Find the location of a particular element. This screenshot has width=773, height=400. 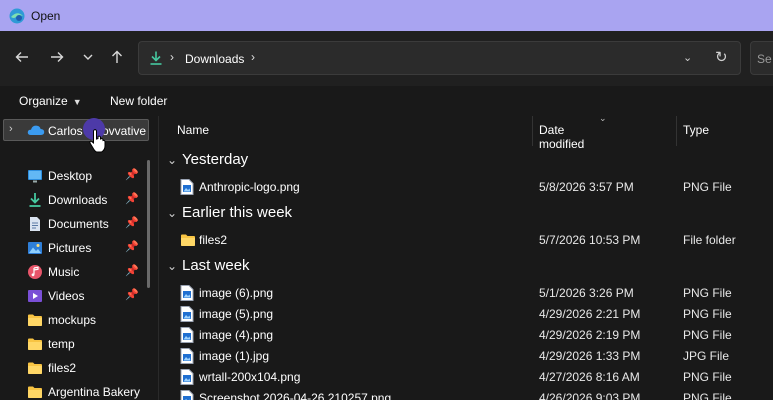

caret-down-icon: ▼ is located at coordinates (77, 102).